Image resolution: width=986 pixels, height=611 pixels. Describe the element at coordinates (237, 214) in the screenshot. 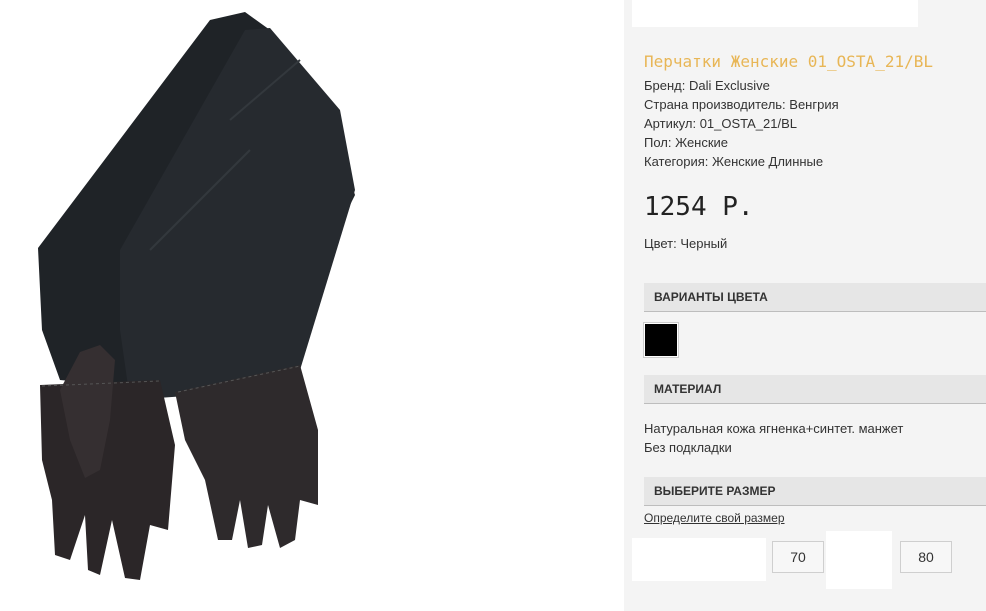

I see `glove-knit-sleeve-front` at that location.